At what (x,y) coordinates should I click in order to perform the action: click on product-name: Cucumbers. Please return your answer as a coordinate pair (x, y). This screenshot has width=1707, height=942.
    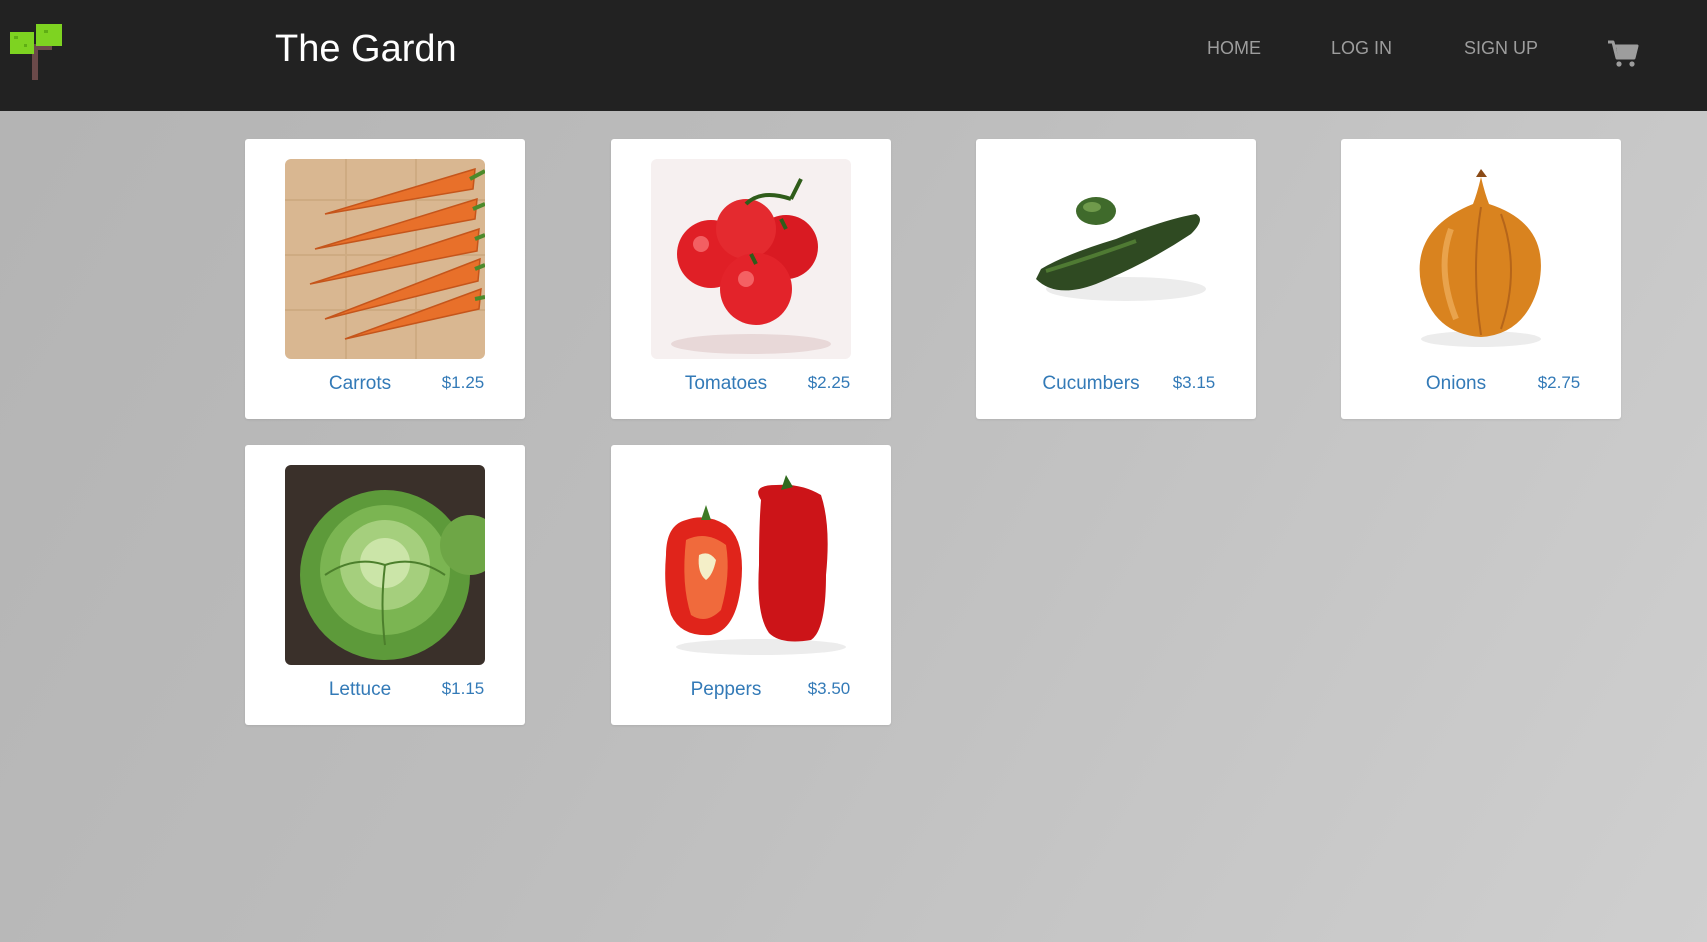
    Looking at the image, I should click on (1091, 384).